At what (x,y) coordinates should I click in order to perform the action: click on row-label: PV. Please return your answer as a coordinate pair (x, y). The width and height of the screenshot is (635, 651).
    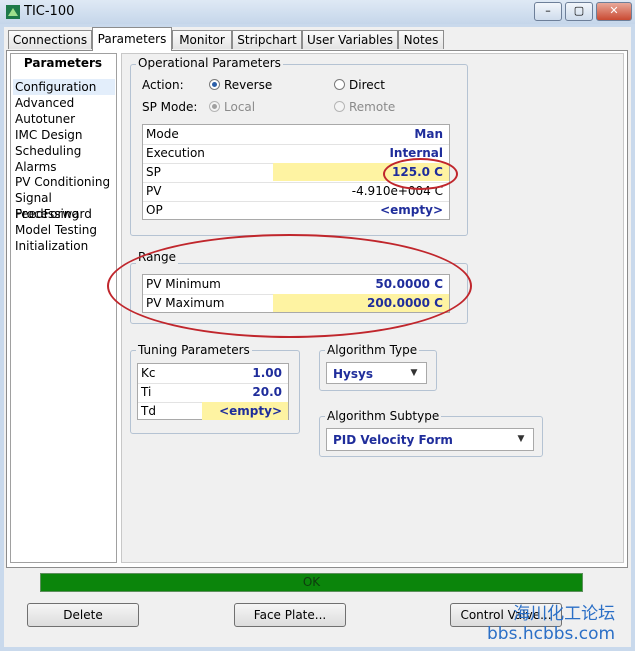
    Looking at the image, I should click on (154, 191).